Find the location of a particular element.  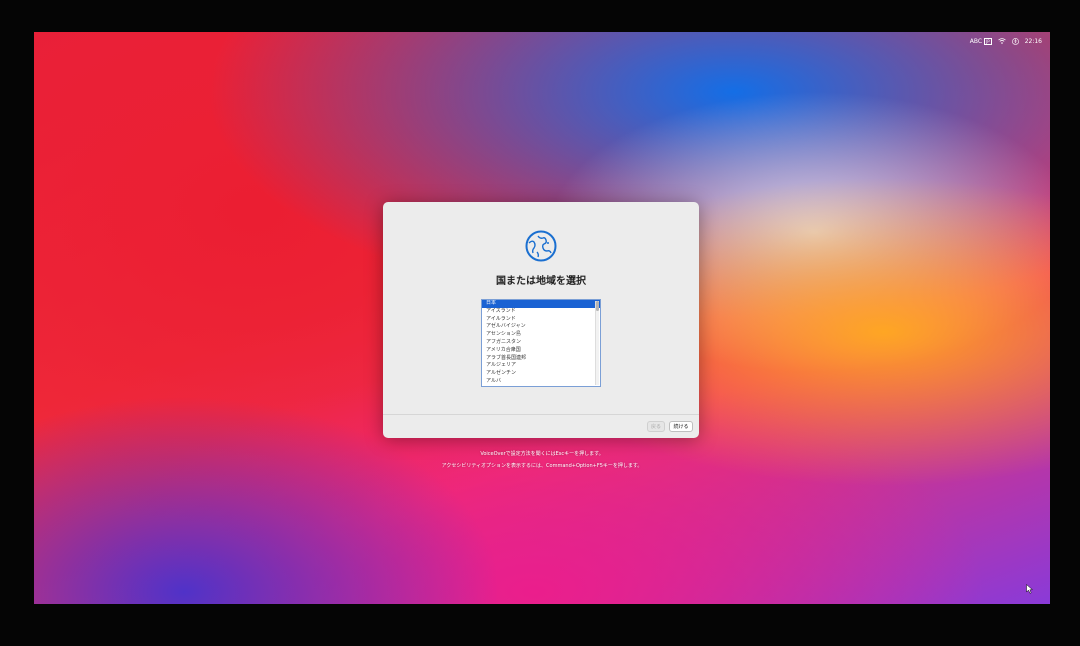

scroll-thumb is located at coordinates (597, 306).